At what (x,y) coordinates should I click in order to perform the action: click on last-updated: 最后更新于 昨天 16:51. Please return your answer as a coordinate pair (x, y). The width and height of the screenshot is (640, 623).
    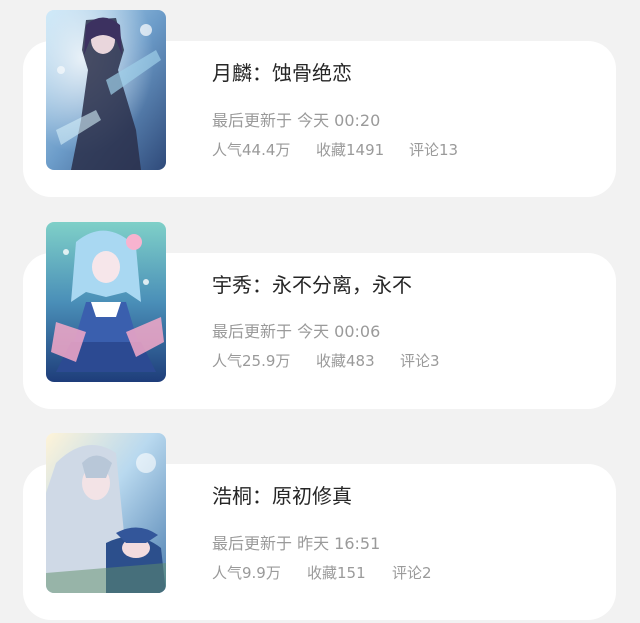
    Looking at the image, I should click on (296, 543).